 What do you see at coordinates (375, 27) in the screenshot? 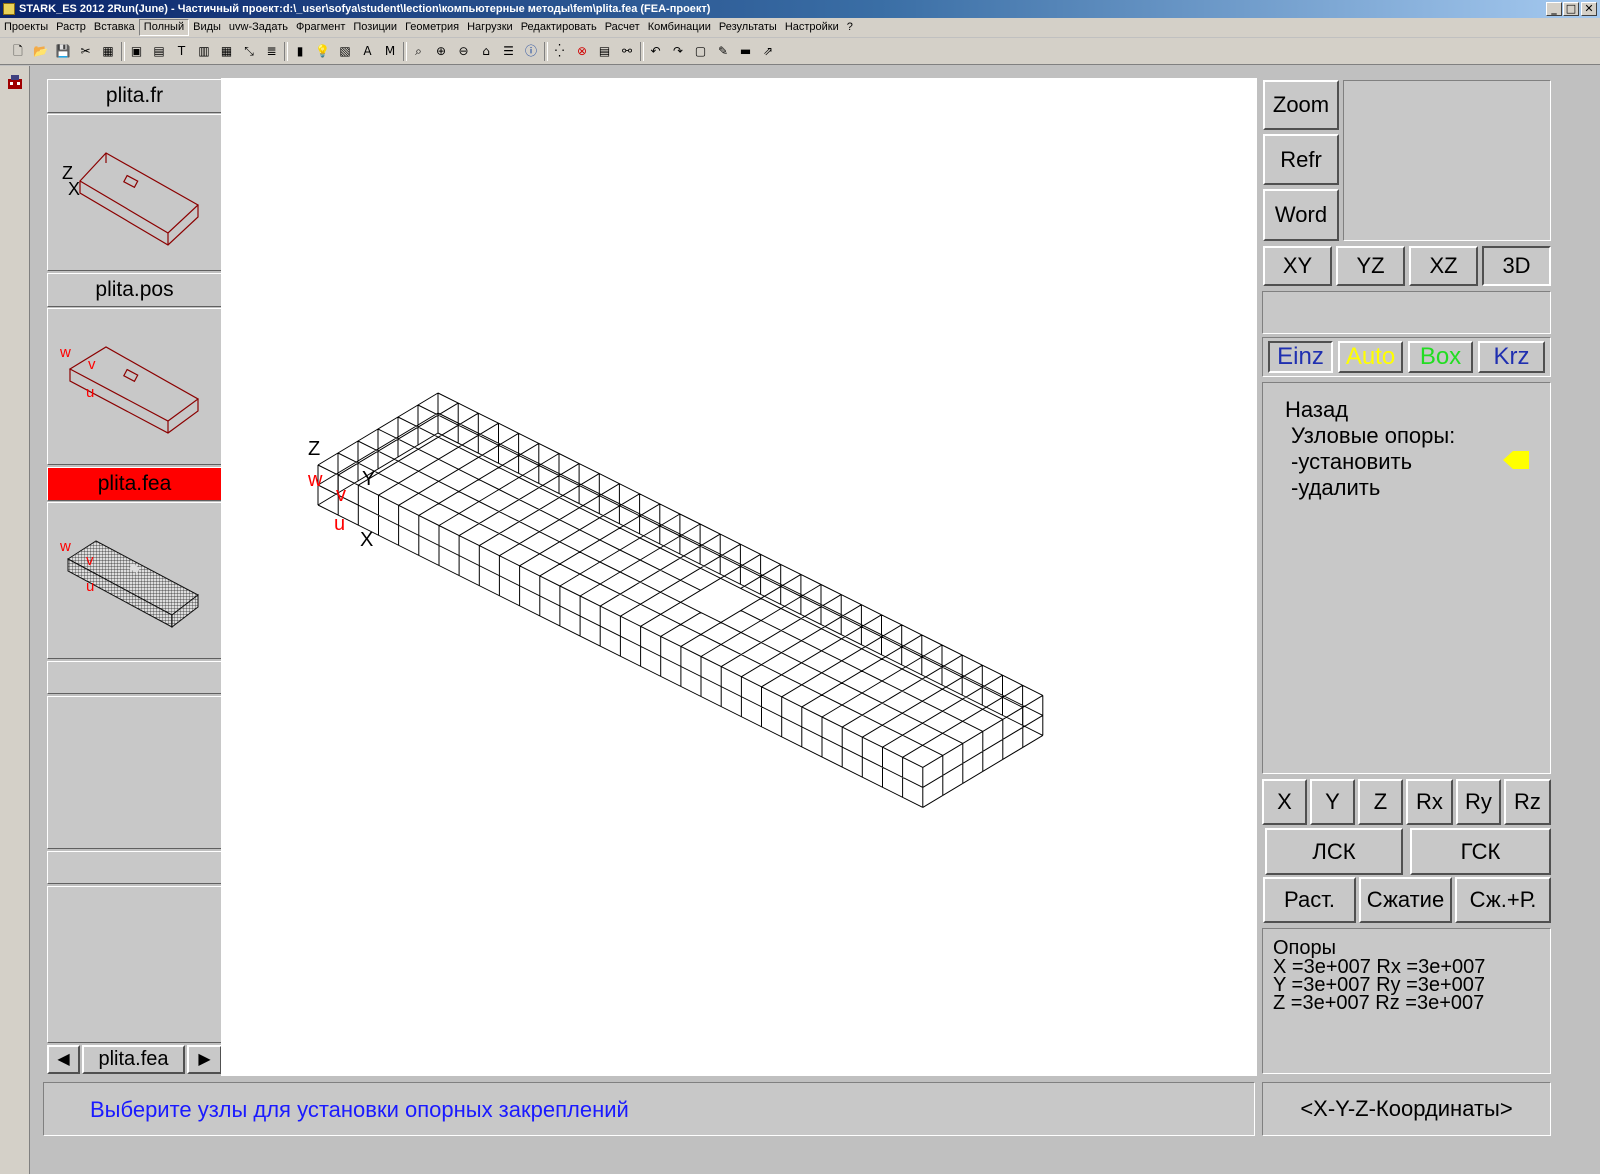
I see `menu-item-7: Позиции` at bounding box center [375, 27].